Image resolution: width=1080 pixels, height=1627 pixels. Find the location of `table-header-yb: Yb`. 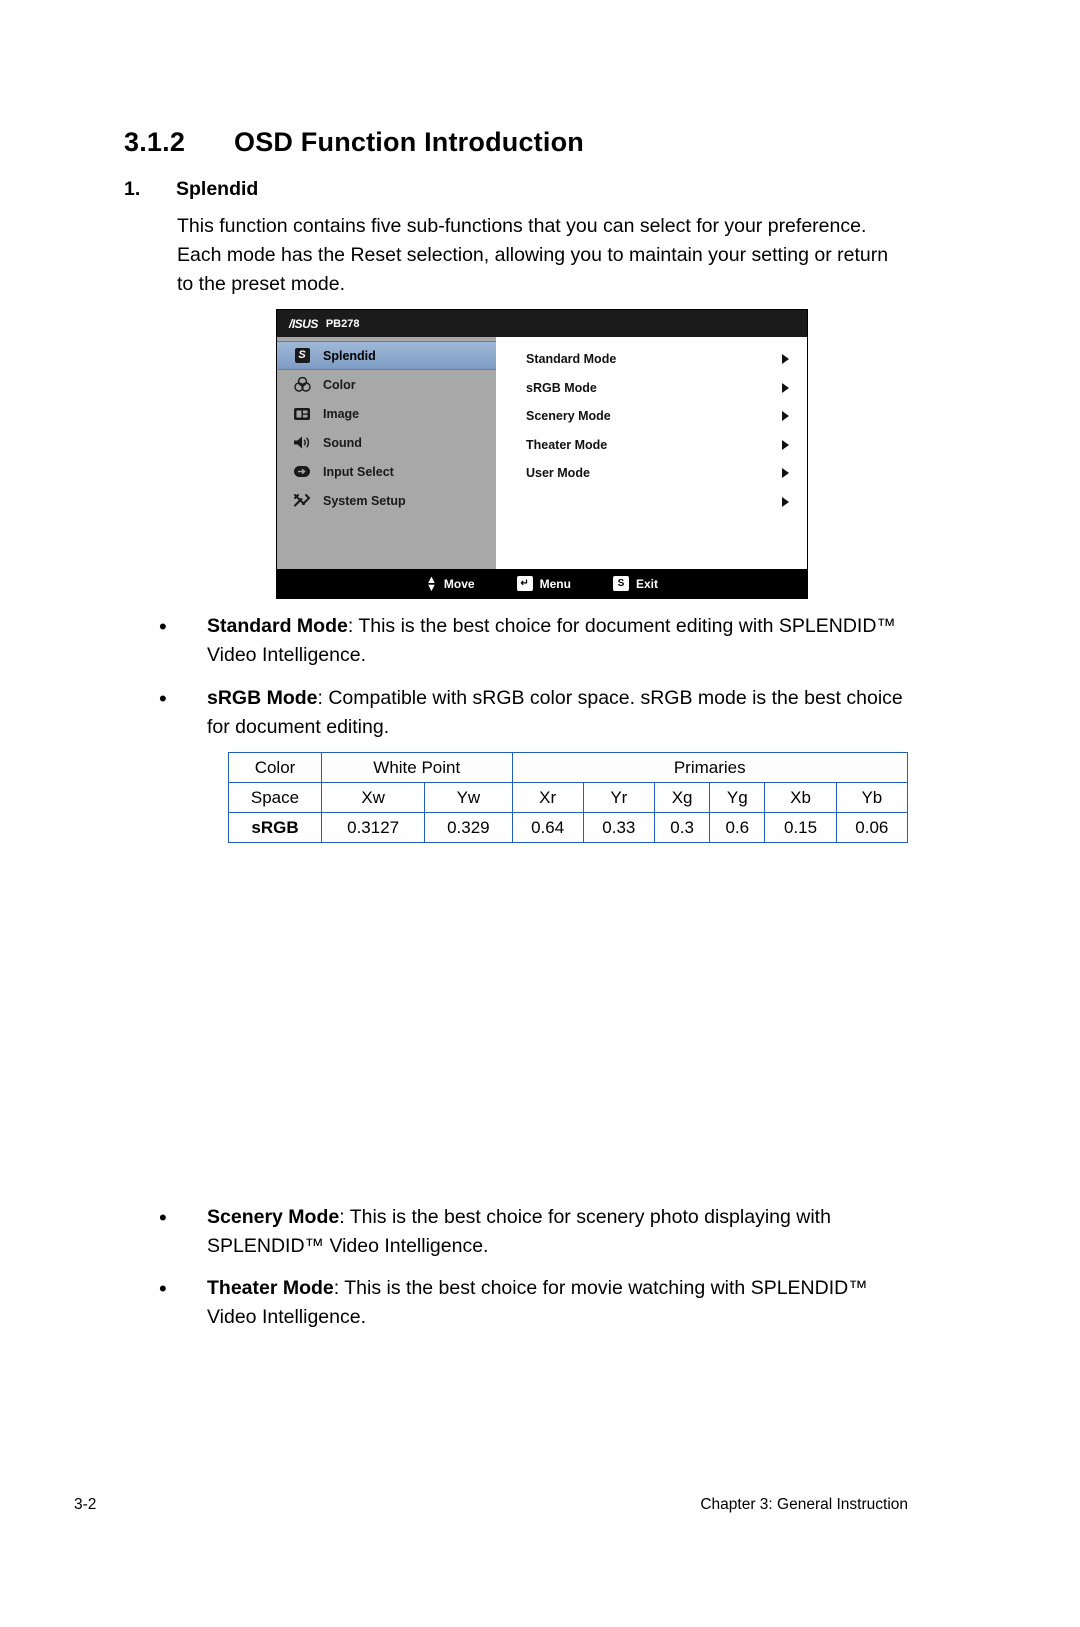

table-header-yb: Yb is located at coordinates (872, 797).